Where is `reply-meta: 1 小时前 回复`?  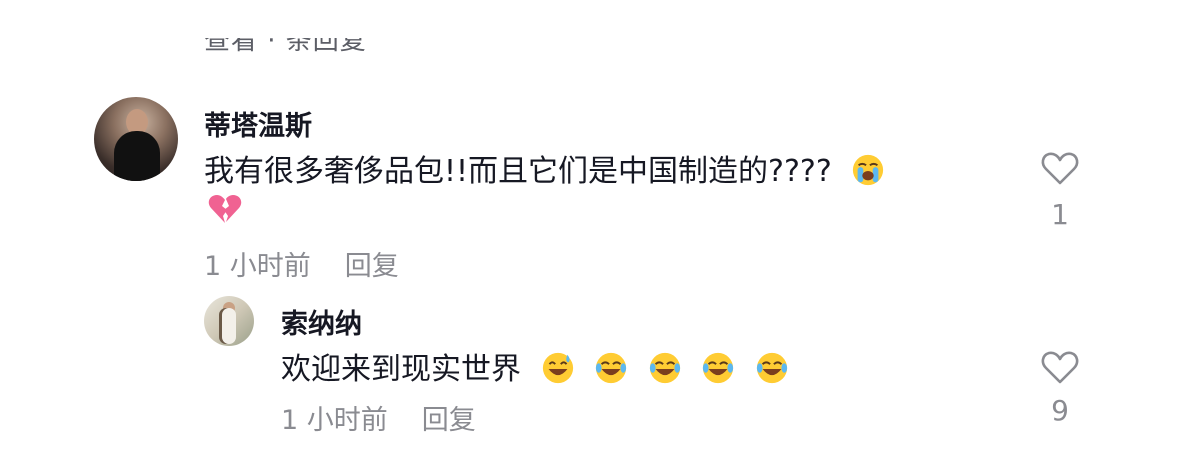
reply-meta: 1 小时前 回复 is located at coordinates (378, 417).